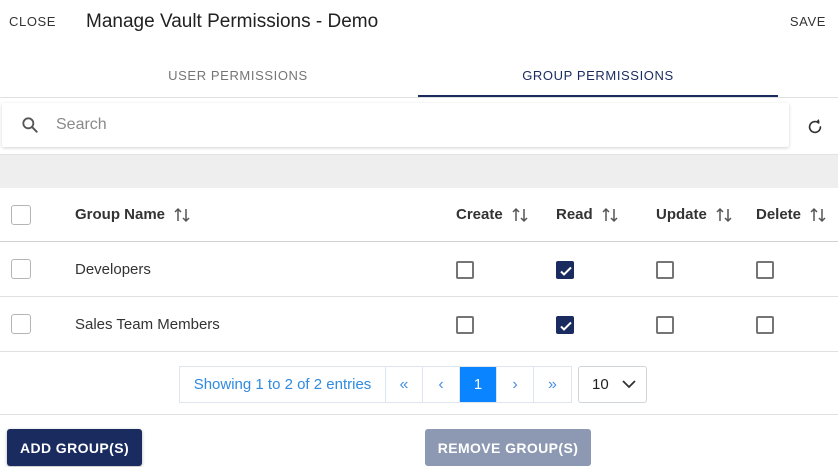 The image size is (838, 467). I want to click on column-header-label: Group Name, so click(120, 214).